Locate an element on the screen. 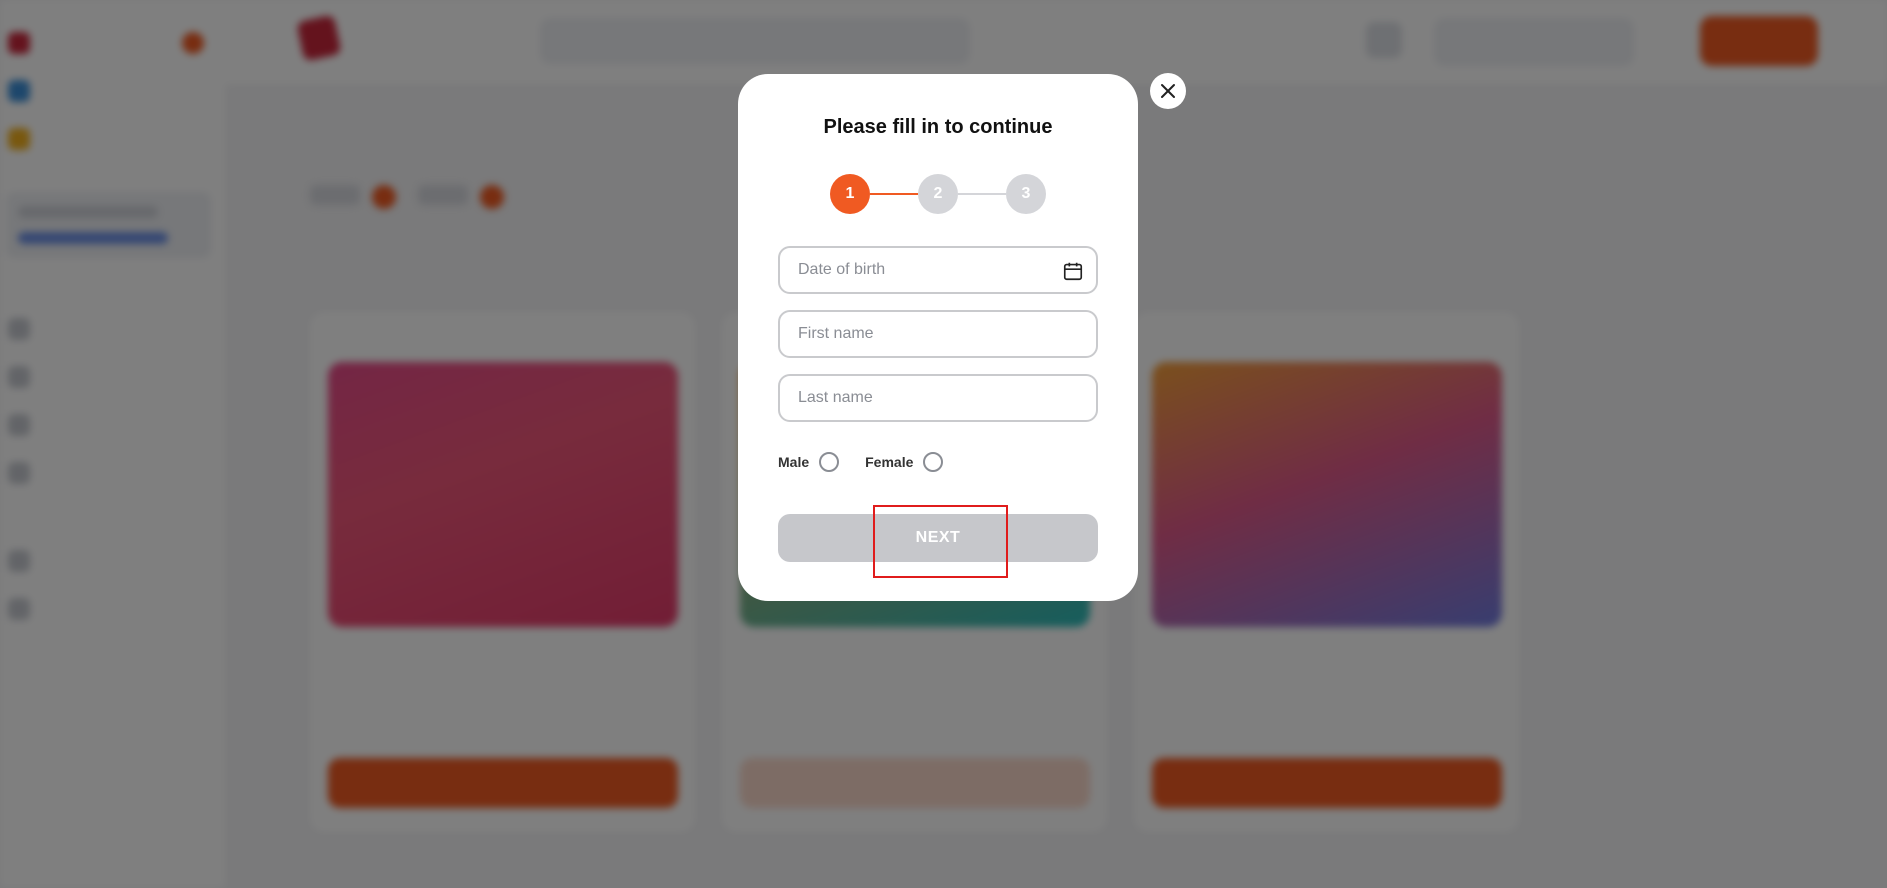 This screenshot has height=888, width=1887. first-name-input is located at coordinates (938, 334).